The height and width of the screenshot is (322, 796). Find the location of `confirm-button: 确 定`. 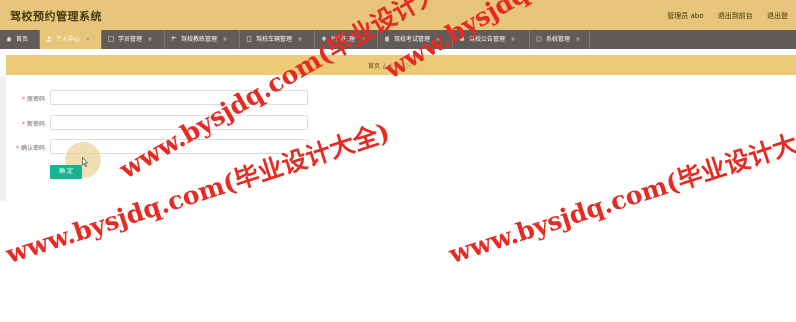

confirm-button: 确 定 is located at coordinates (66, 172).